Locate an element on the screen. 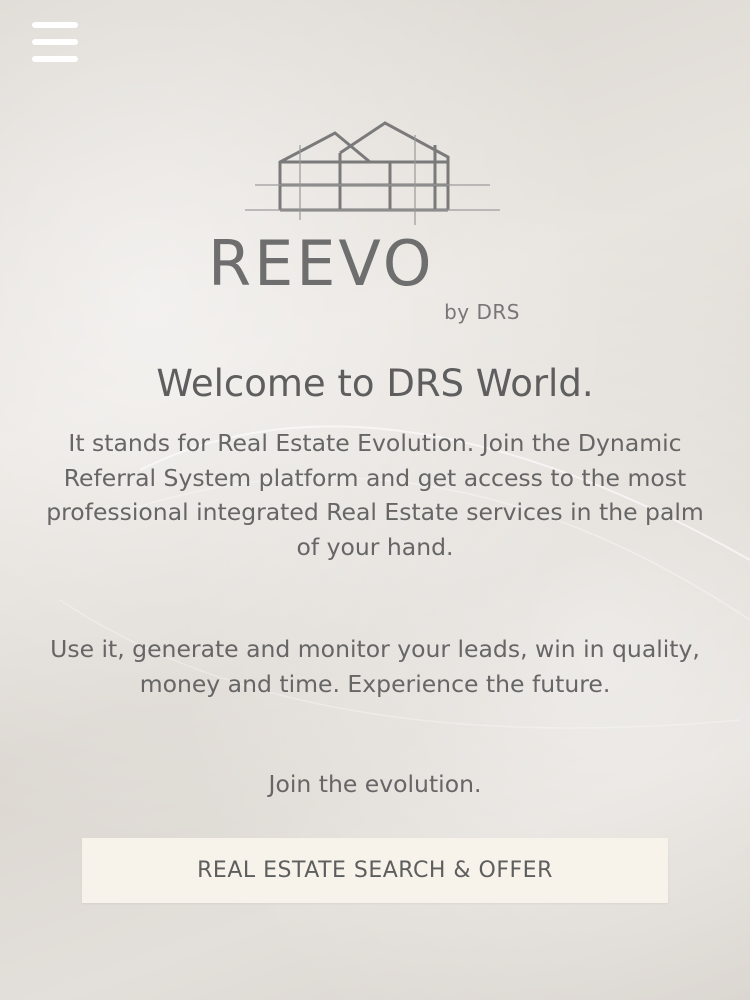 The width and height of the screenshot is (750, 1000). tagline-paragraph: Join the evolution. is located at coordinates (375, 784).